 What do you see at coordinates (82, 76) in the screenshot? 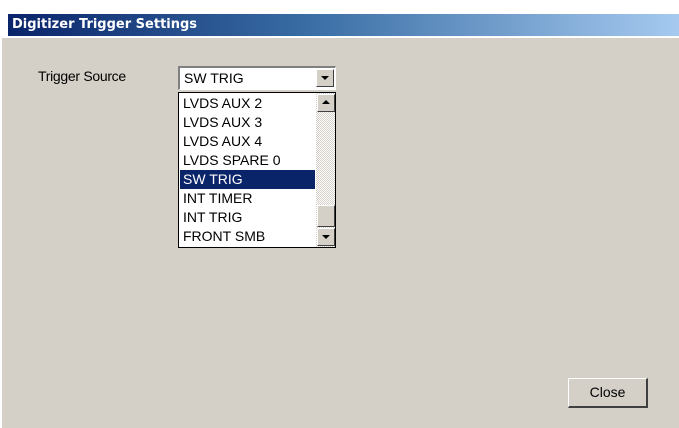
I see `trigger-source-label: Trigger Source` at bounding box center [82, 76].